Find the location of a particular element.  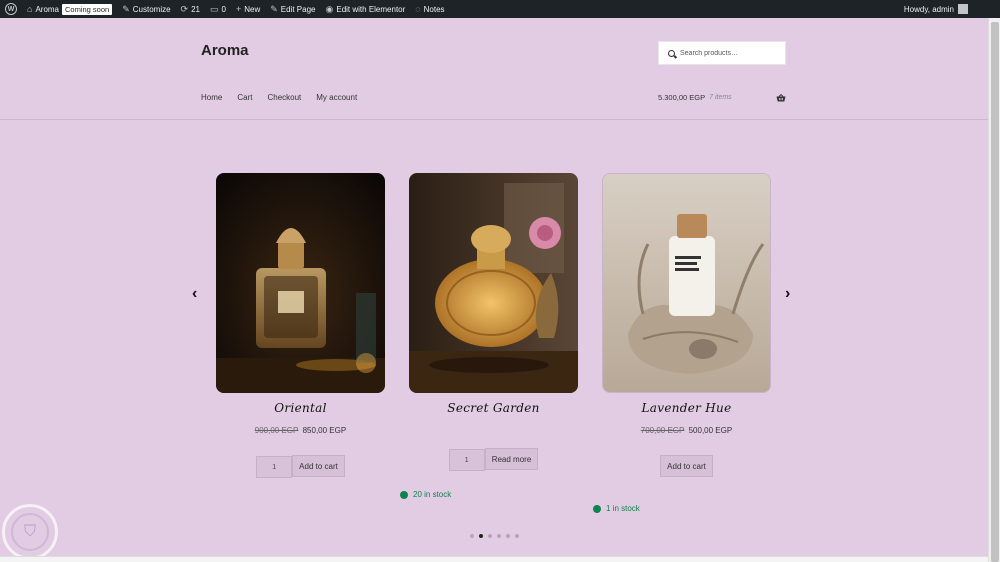

site-name-menu: ⌂ Aroma Coming soon is located at coordinates (69, 9).